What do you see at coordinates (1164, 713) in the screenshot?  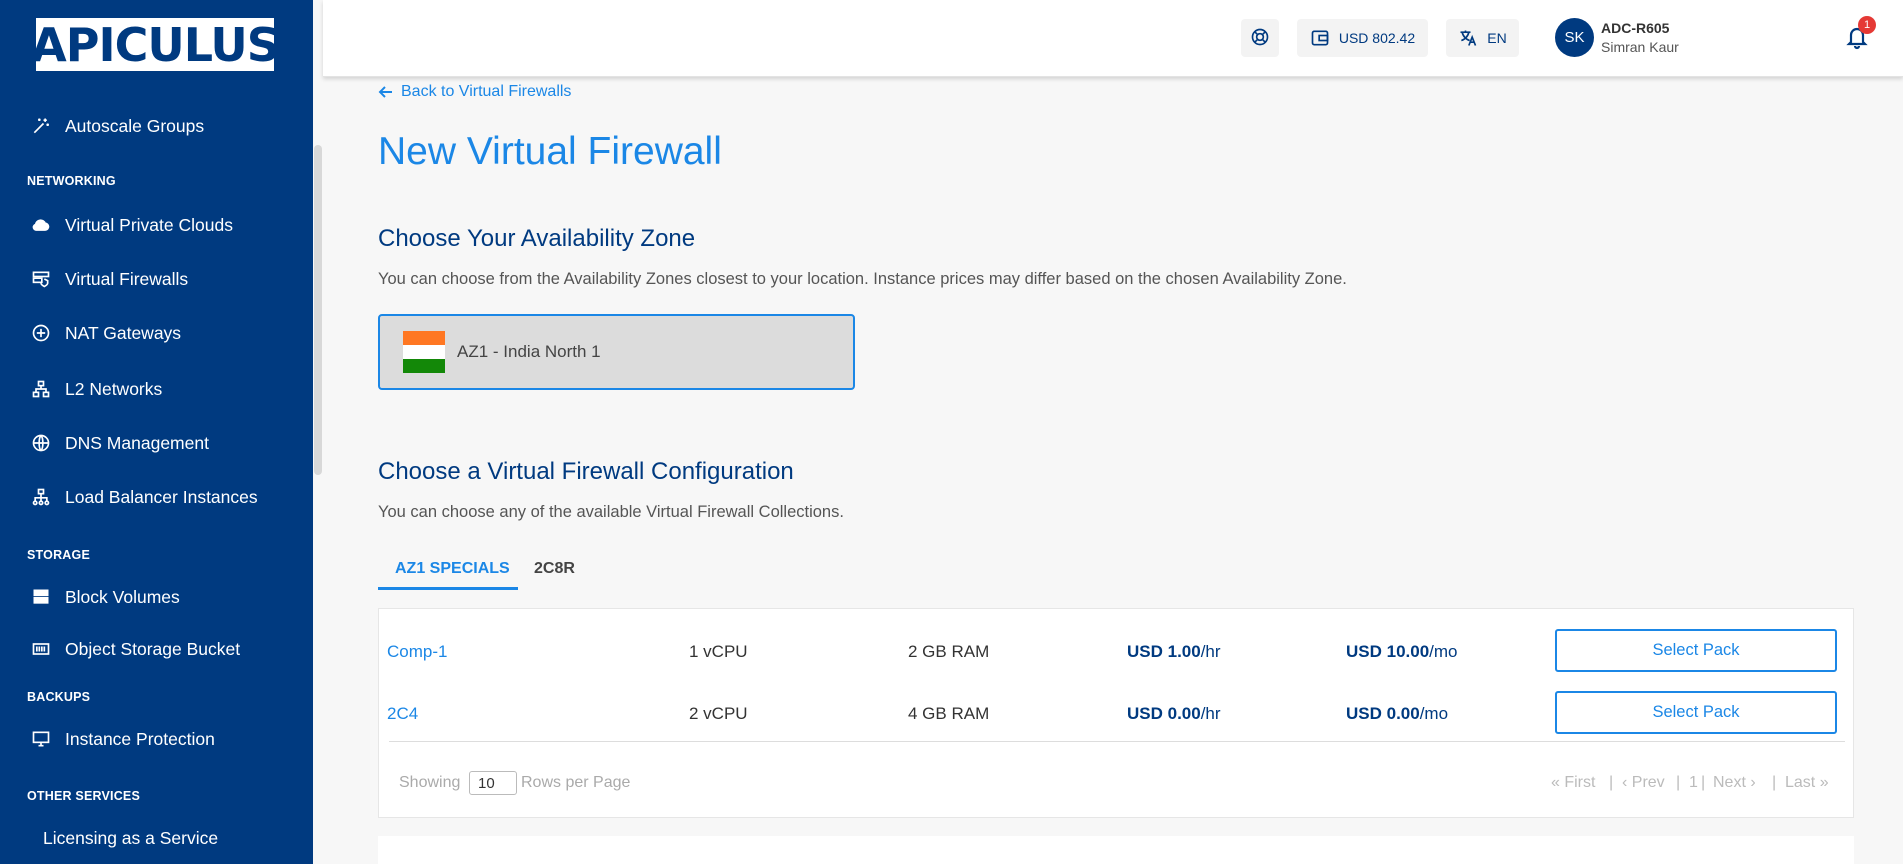 I see `hourly-amount: USD 0.00` at bounding box center [1164, 713].